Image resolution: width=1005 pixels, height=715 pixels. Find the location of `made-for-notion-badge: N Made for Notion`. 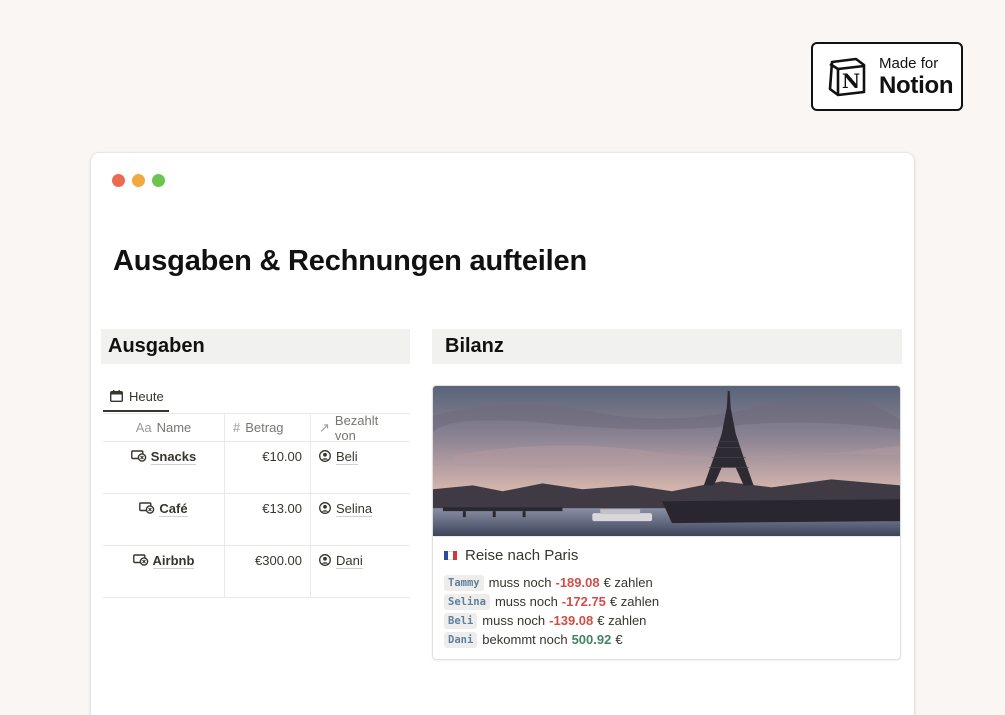

made-for-notion-badge: N Made for Notion is located at coordinates (887, 76).